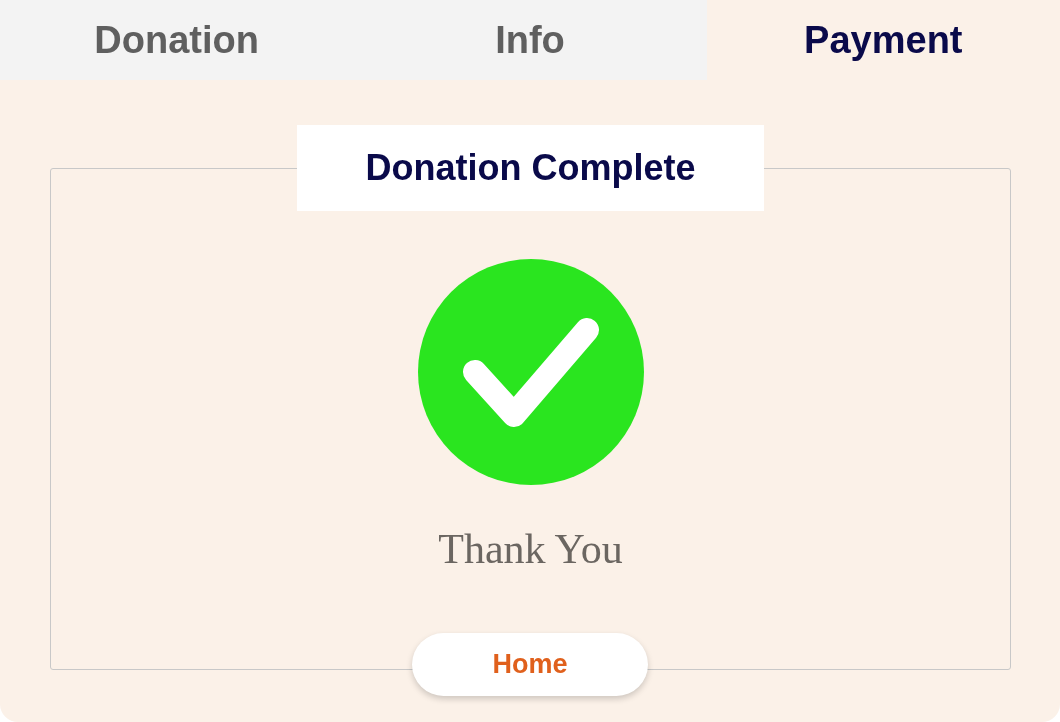  I want to click on checkmark-icon, so click(530, 372).